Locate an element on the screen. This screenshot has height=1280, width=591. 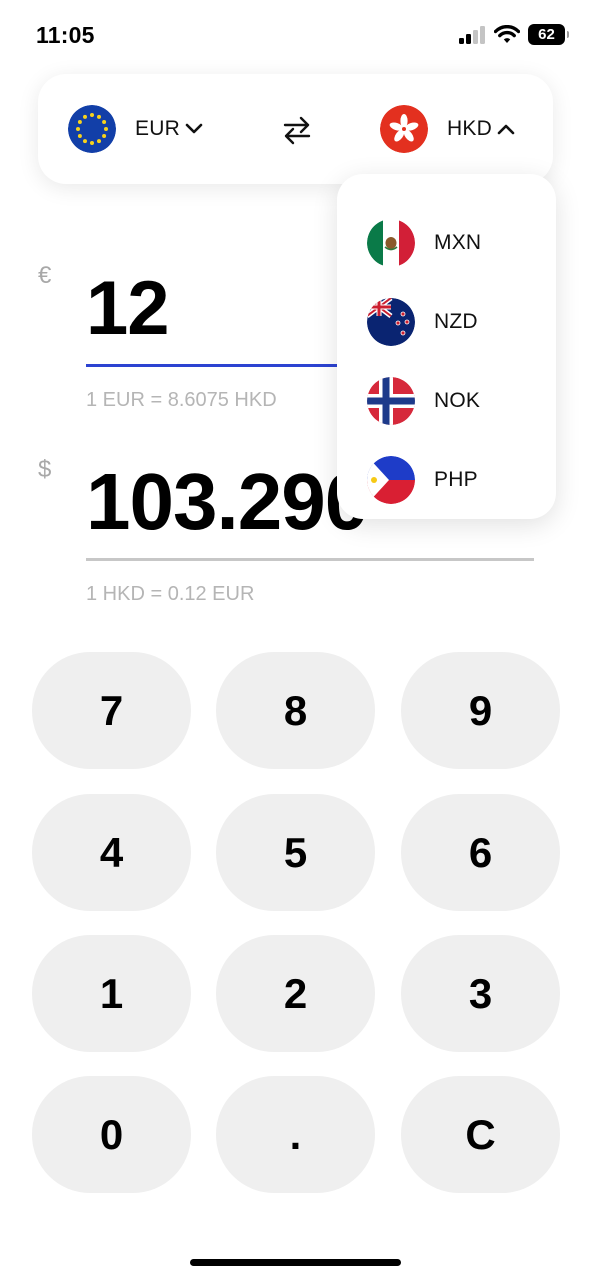
to-amount-value: 103.290 is located at coordinates (227, 502).